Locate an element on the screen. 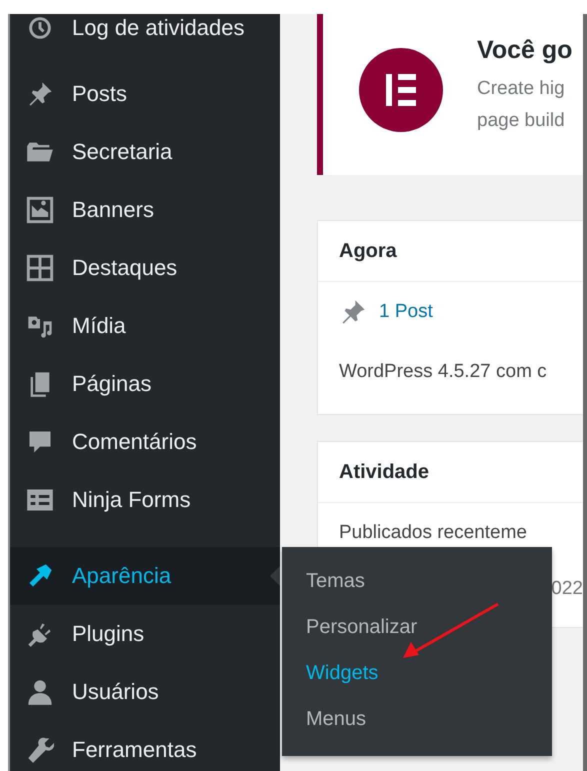 Image resolution: width=587 pixels, height=771 pixels. logo-icon is located at coordinates (401, 90).